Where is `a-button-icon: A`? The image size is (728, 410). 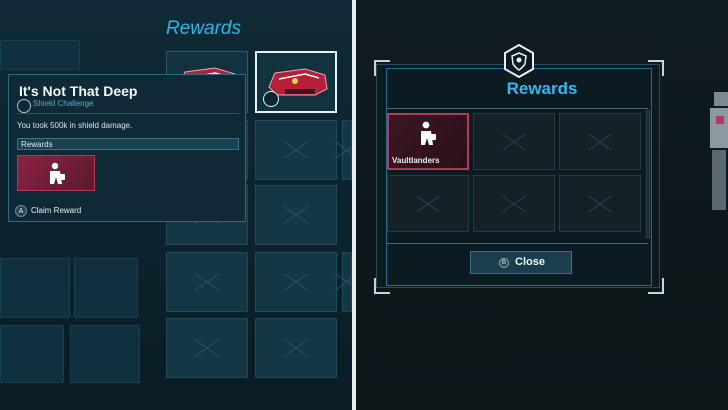
a-button-icon: A is located at coordinates (21, 211).